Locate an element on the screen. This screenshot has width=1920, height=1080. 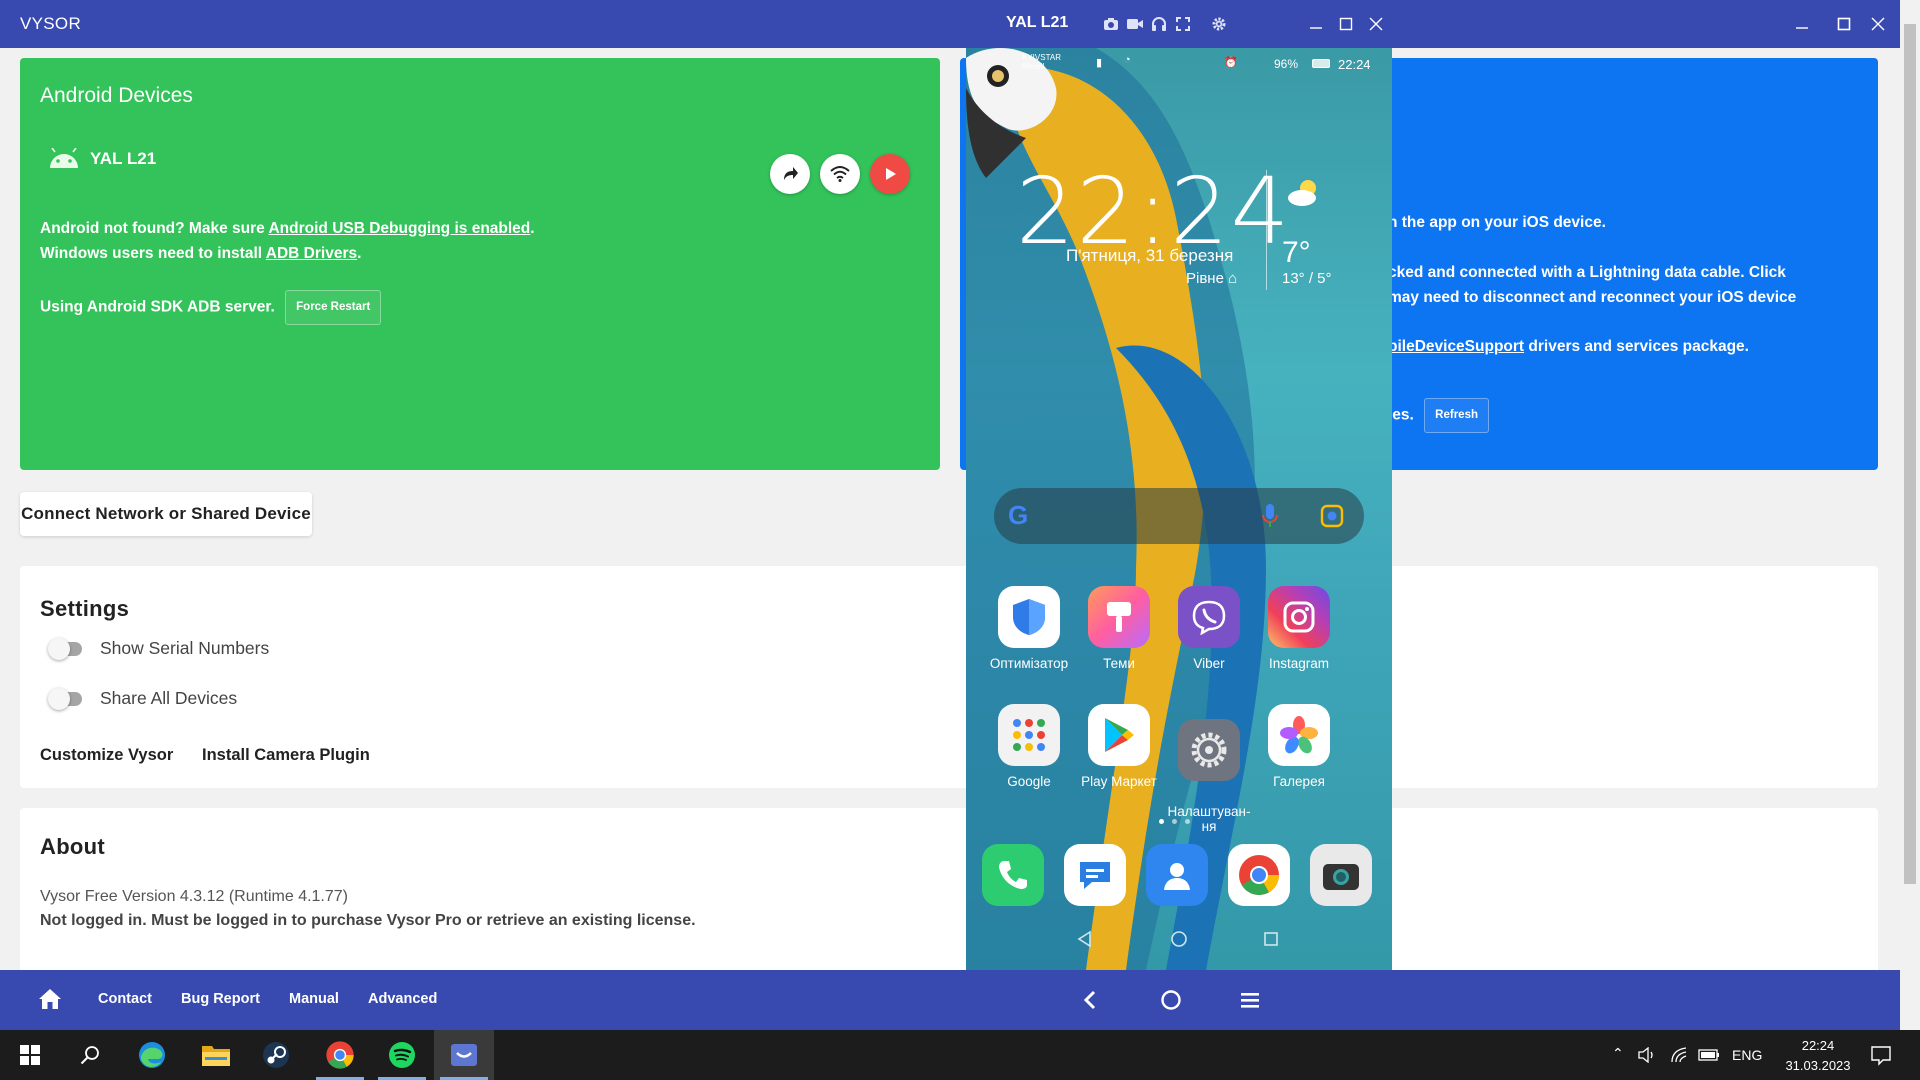
lens-icon is located at coordinates (1332, 516).